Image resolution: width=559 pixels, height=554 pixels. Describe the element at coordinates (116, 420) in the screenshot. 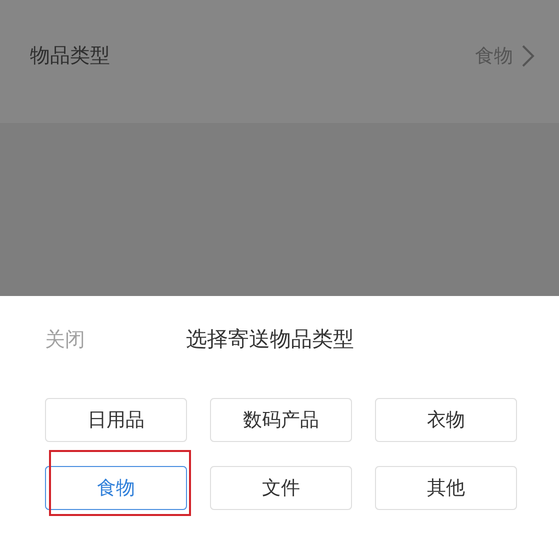

I see `option-button: 日用品` at that location.